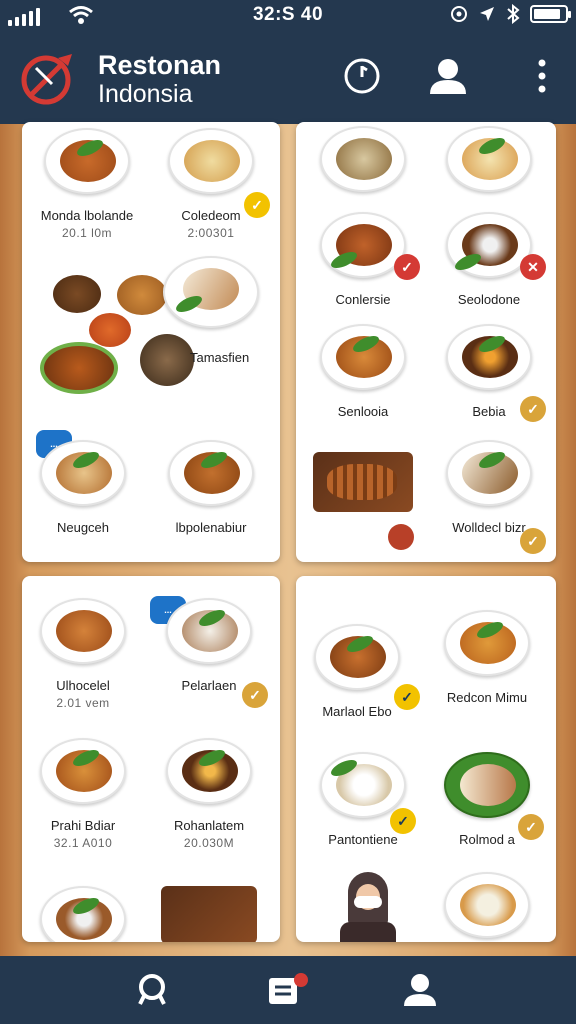 The width and height of the screenshot is (576, 1024). I want to click on dish-card: Senlooia, so click(363, 371).